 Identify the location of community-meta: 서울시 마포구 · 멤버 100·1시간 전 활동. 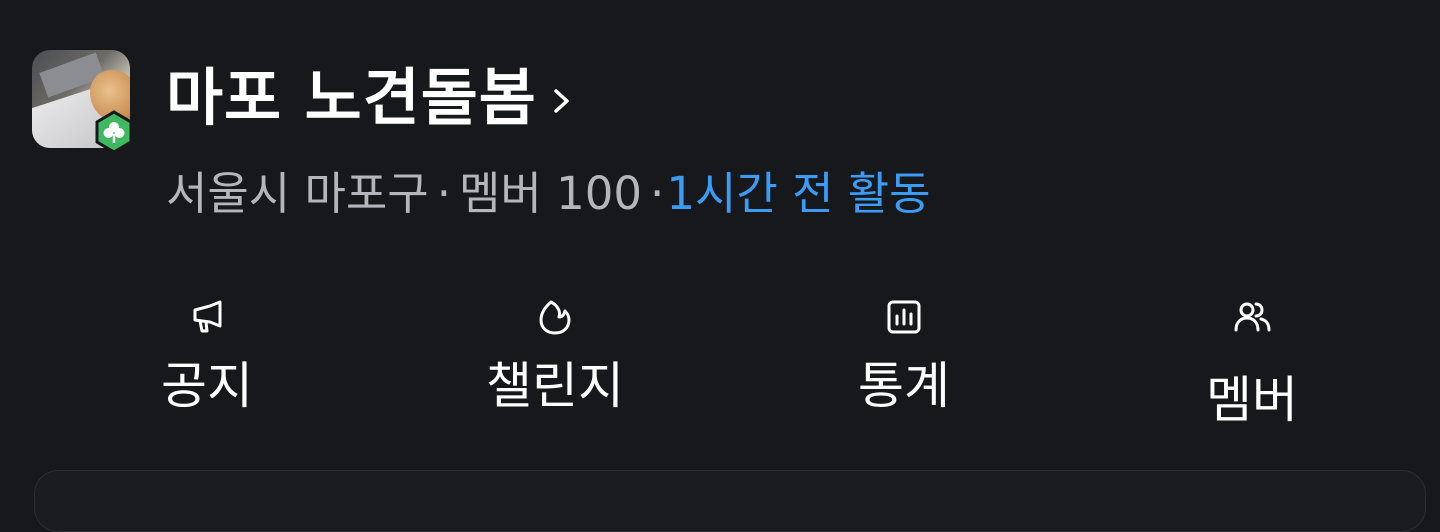
(548, 194).